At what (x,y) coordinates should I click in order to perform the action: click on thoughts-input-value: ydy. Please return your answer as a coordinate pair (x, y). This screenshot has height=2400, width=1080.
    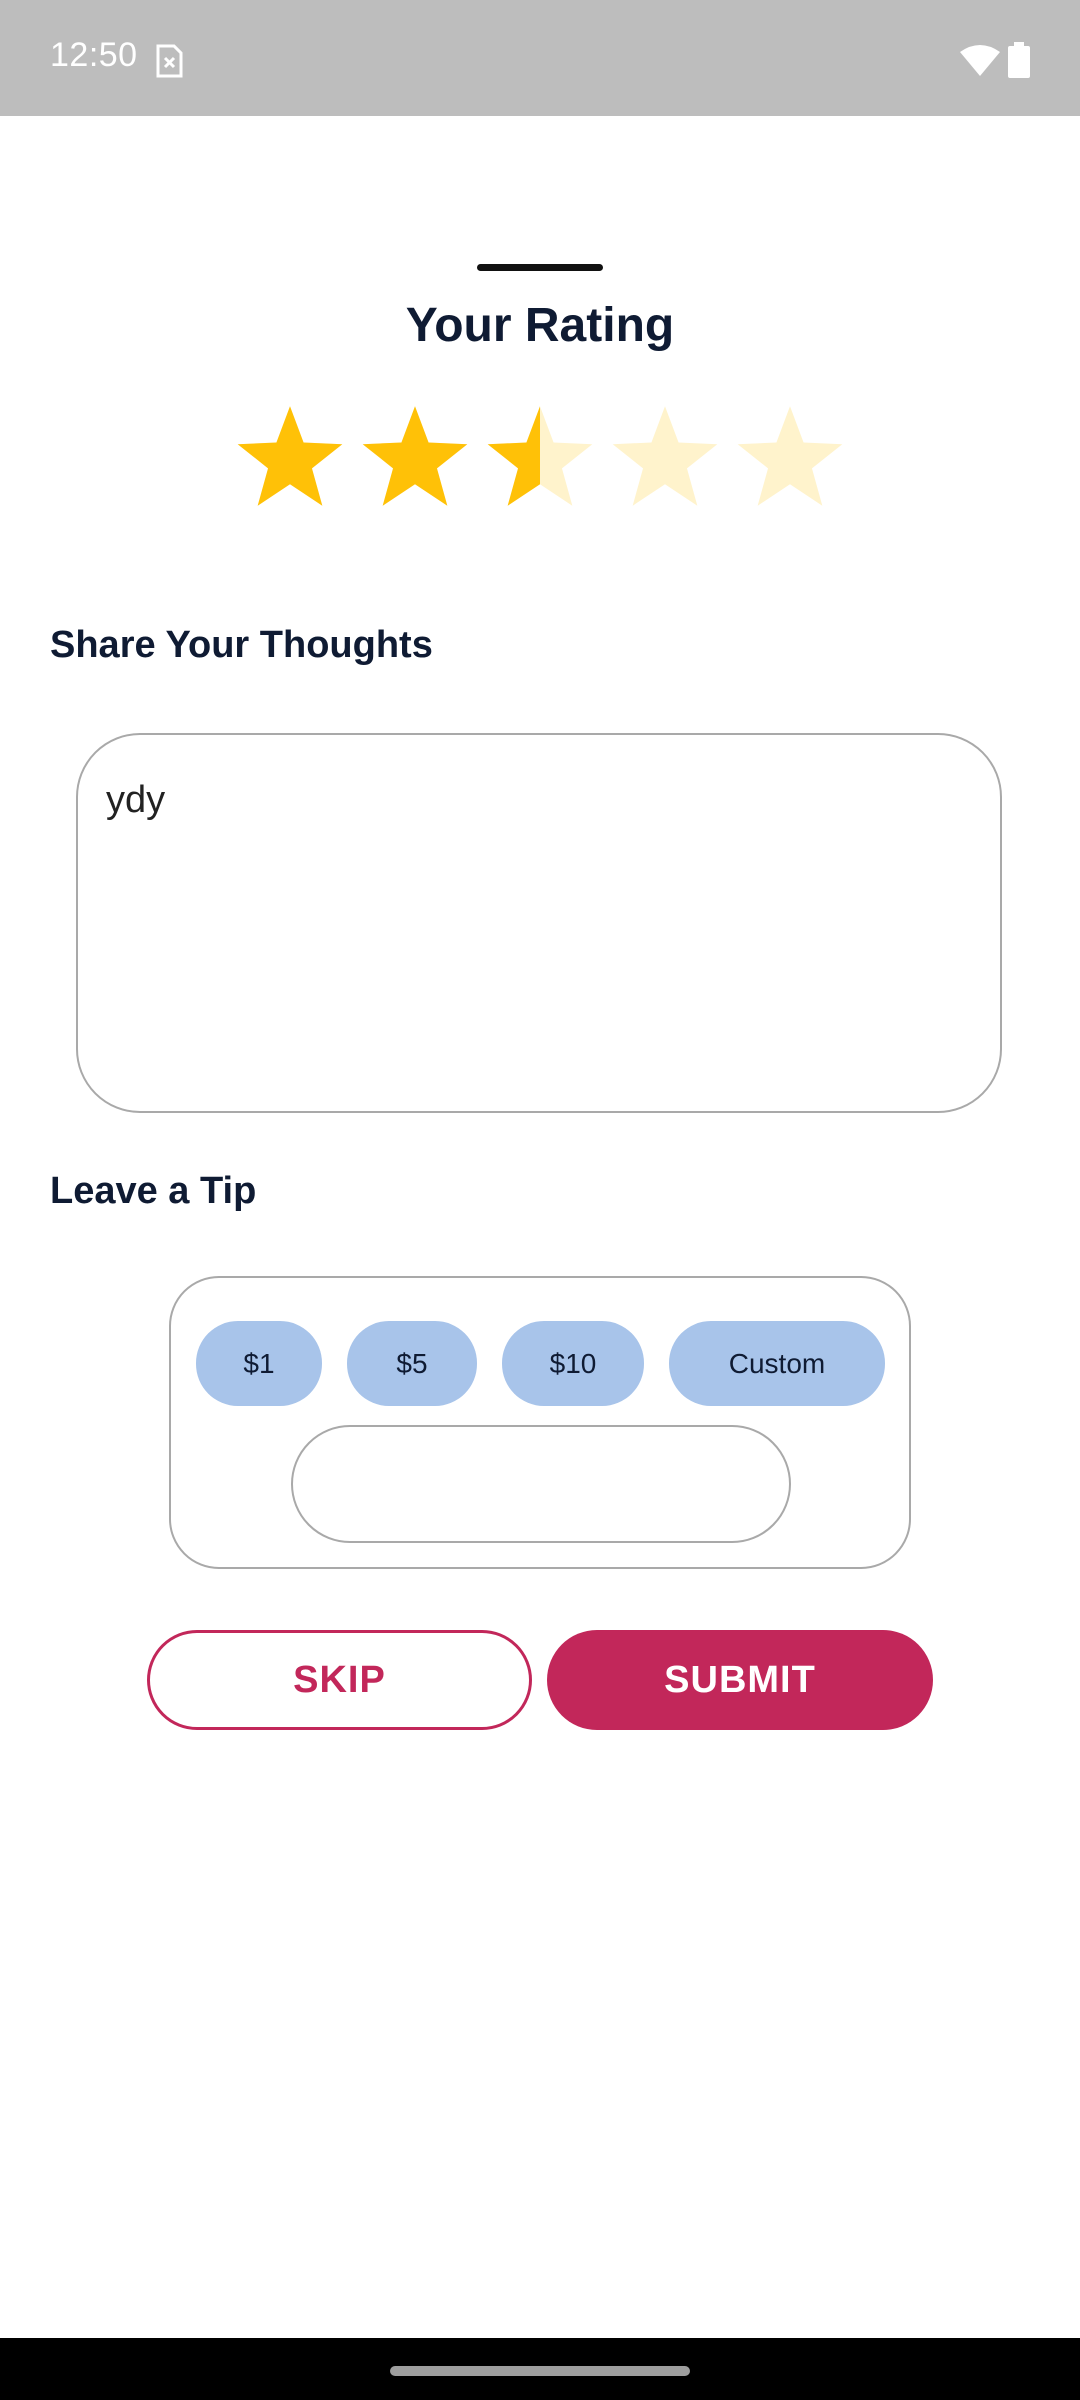
    Looking at the image, I should click on (136, 800).